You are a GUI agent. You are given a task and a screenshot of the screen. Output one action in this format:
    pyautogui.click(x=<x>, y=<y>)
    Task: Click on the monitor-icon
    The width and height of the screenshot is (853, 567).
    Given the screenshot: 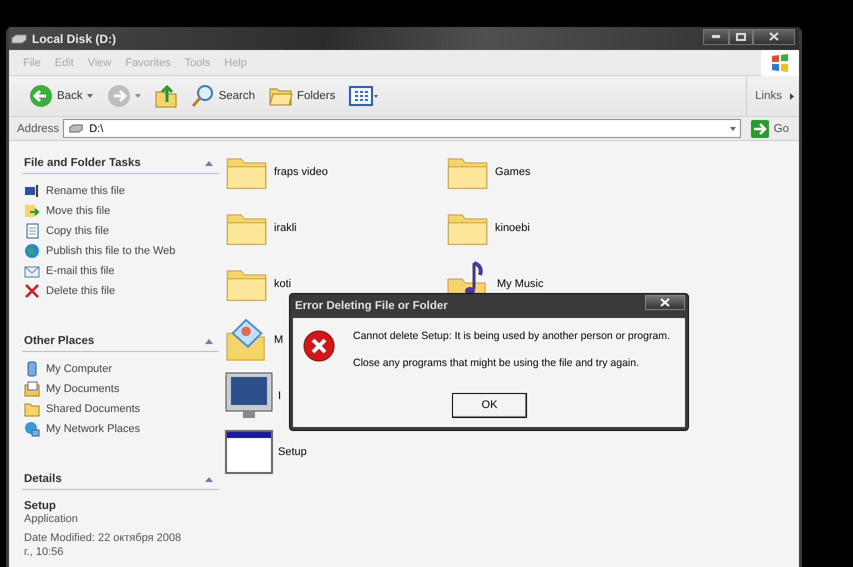 What is the action you would take?
    pyautogui.click(x=249, y=396)
    